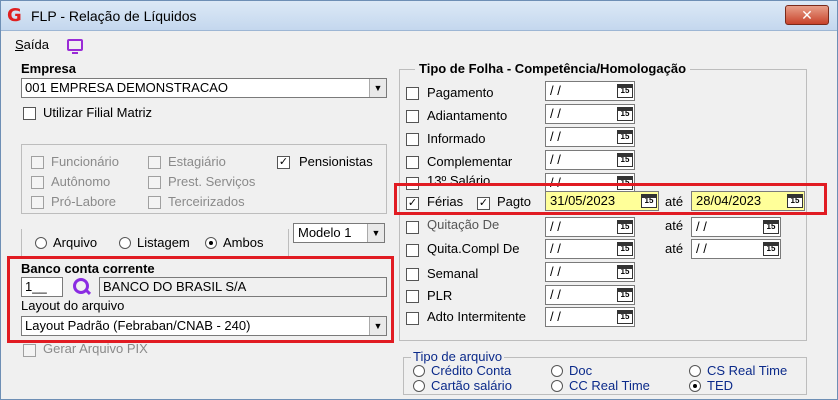  What do you see at coordinates (807, 15) in the screenshot?
I see `close-button: ✕` at bounding box center [807, 15].